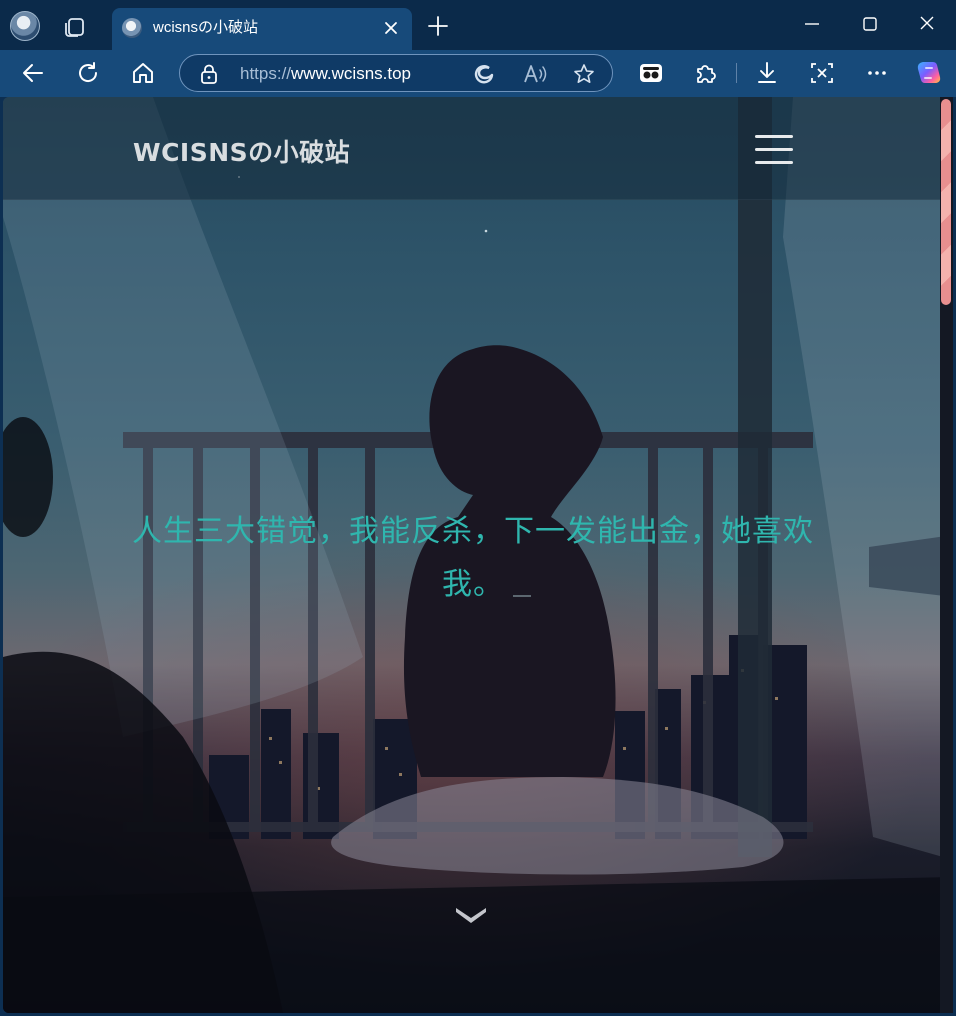  I want to click on screenshot-icon, so click(822, 73).